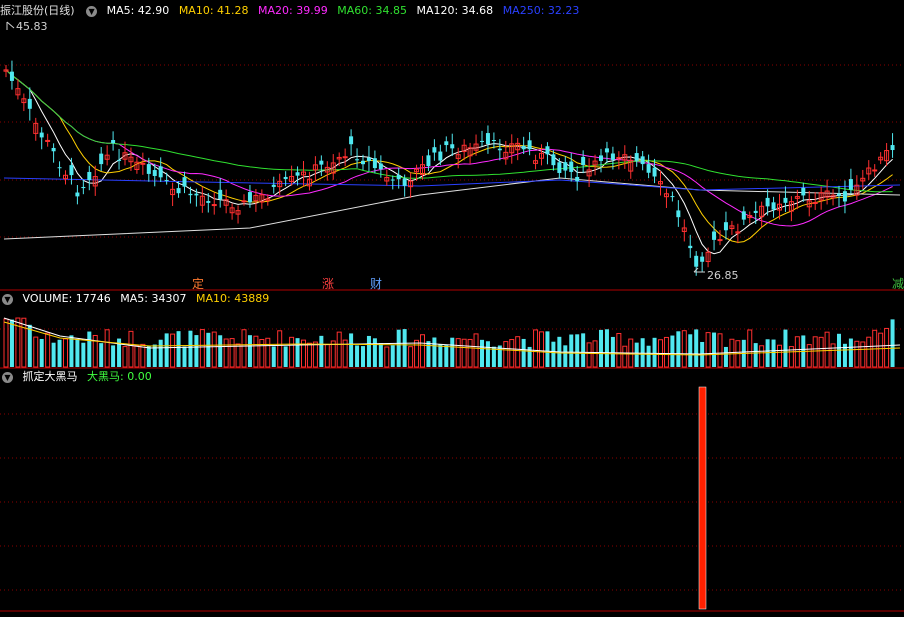 This screenshot has height=617, width=904. What do you see at coordinates (213, 10) in the screenshot?
I see `ma10-label: MA10: 41.28` at bounding box center [213, 10].